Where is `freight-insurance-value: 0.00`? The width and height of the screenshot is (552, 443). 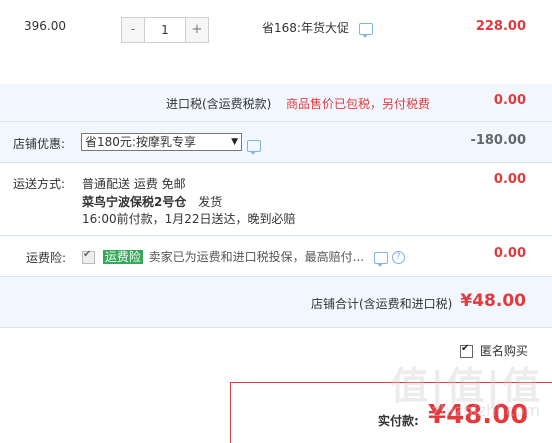 freight-insurance-value: 0.00 is located at coordinates (509, 253).